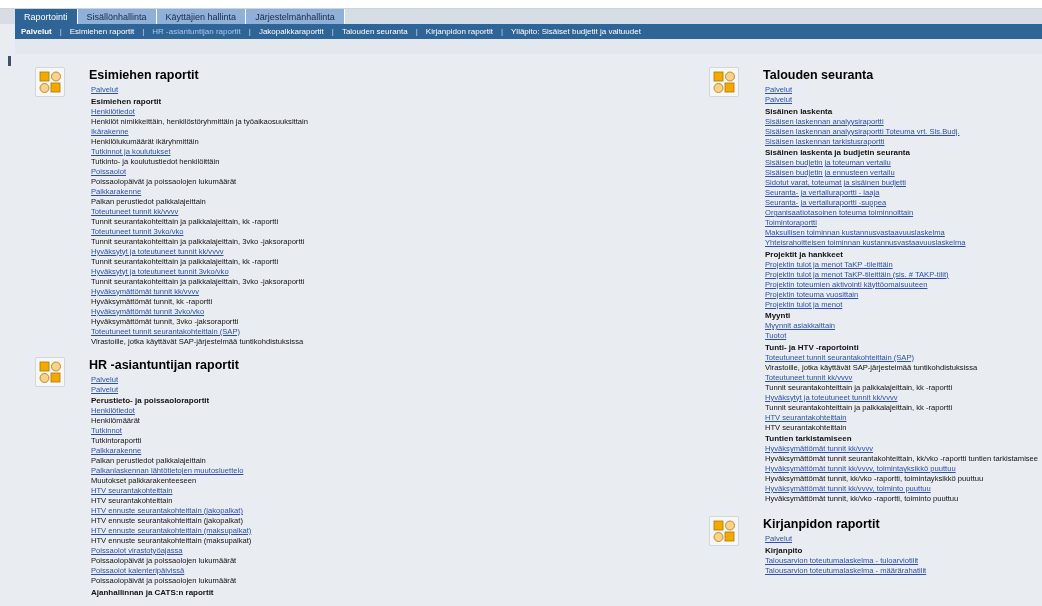  Describe the element at coordinates (152, 592) in the screenshot. I see `group-heading: Ajanhallinnan ja CATS:n raportit` at that location.